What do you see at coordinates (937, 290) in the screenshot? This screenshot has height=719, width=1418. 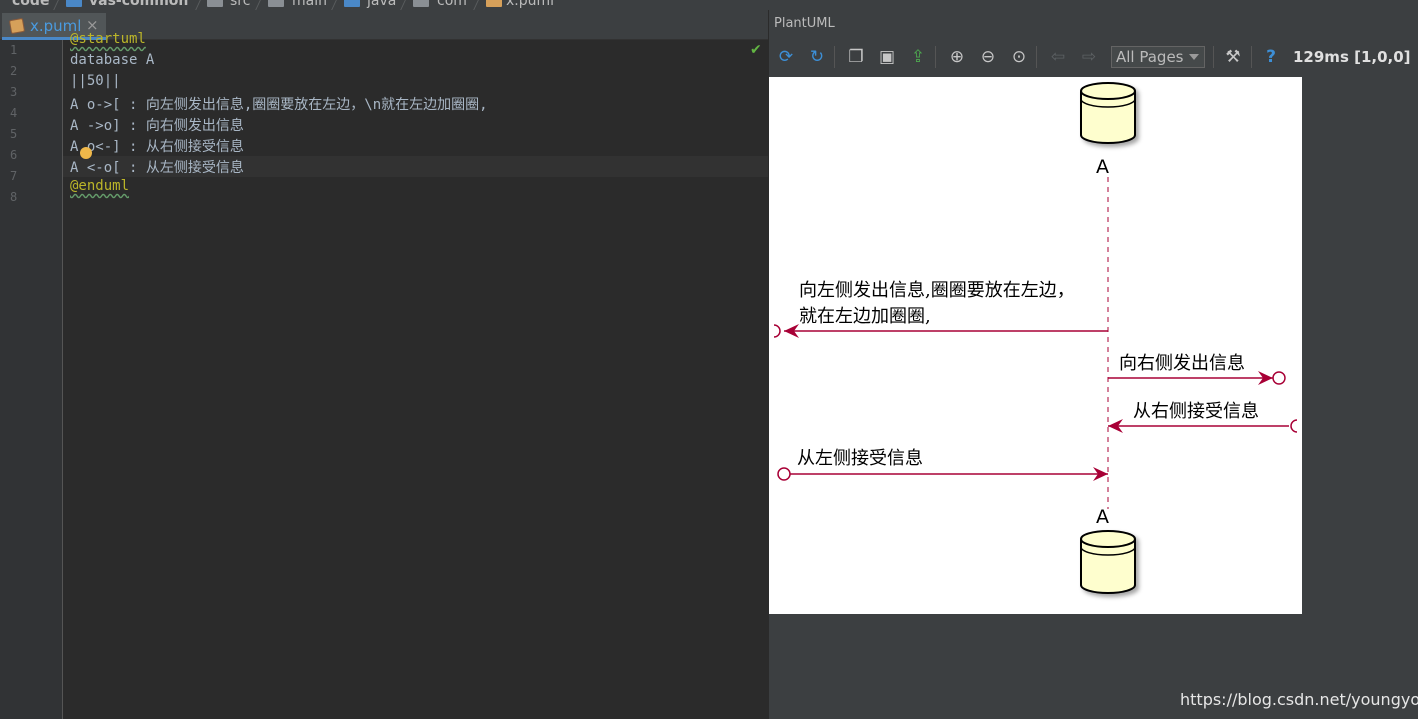 I see `message-label: 向左侧发出信息,圈圈要放在左边，` at bounding box center [937, 290].